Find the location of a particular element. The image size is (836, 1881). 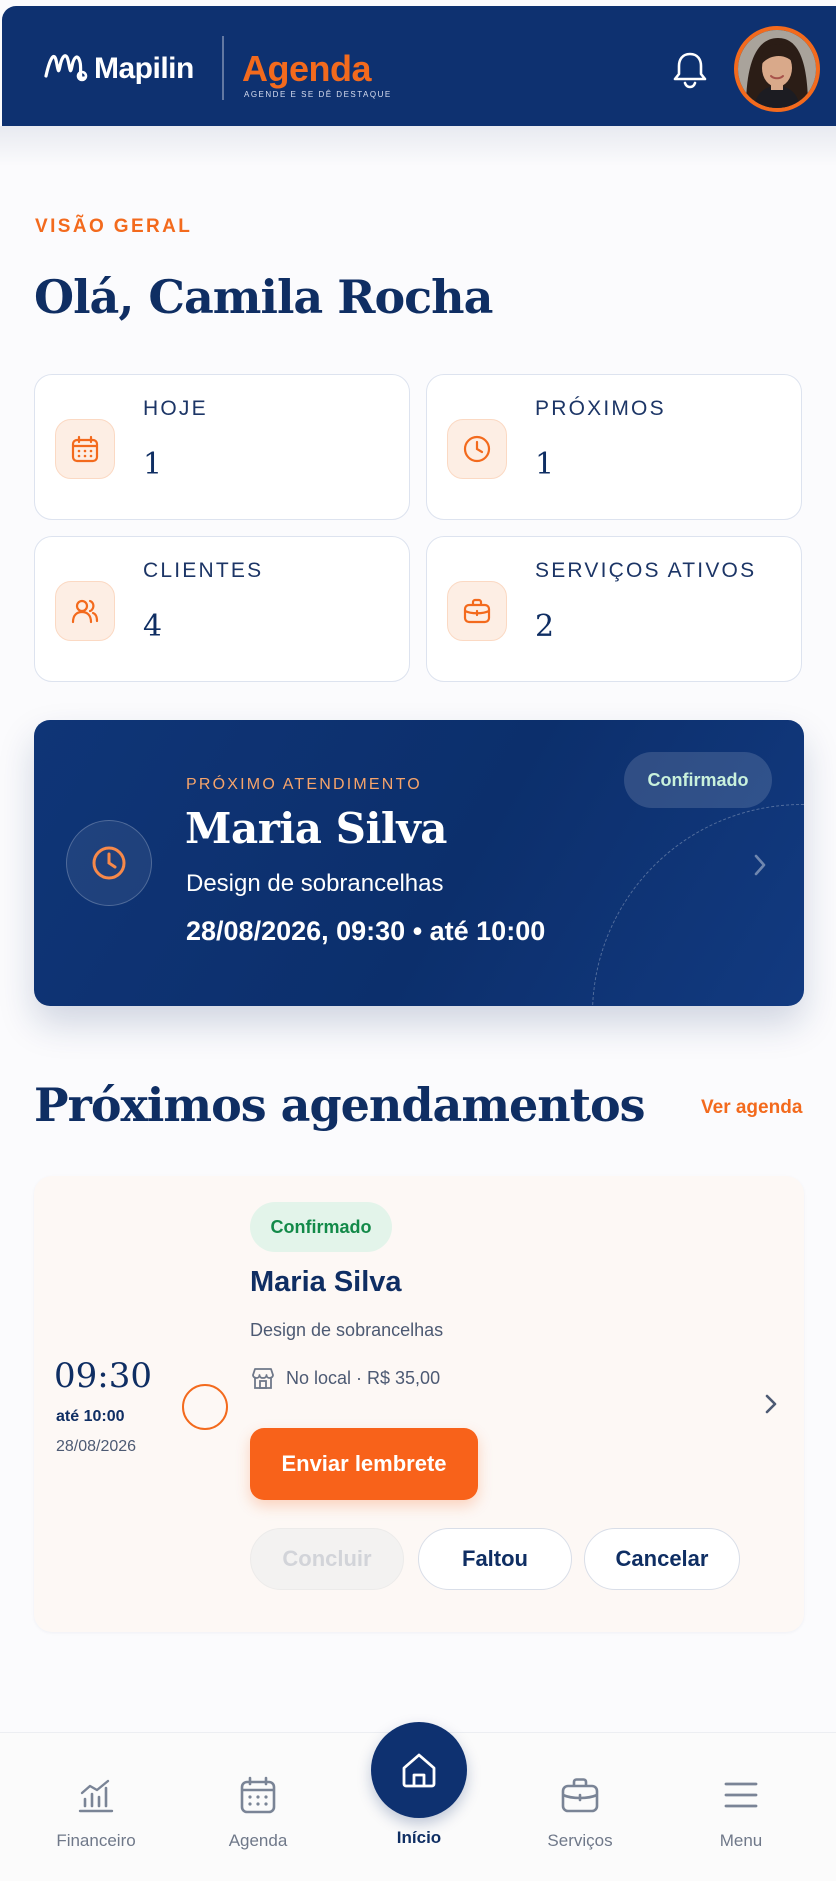

appointment-location-price: No local · R$ 35,00 is located at coordinates (363, 1377).